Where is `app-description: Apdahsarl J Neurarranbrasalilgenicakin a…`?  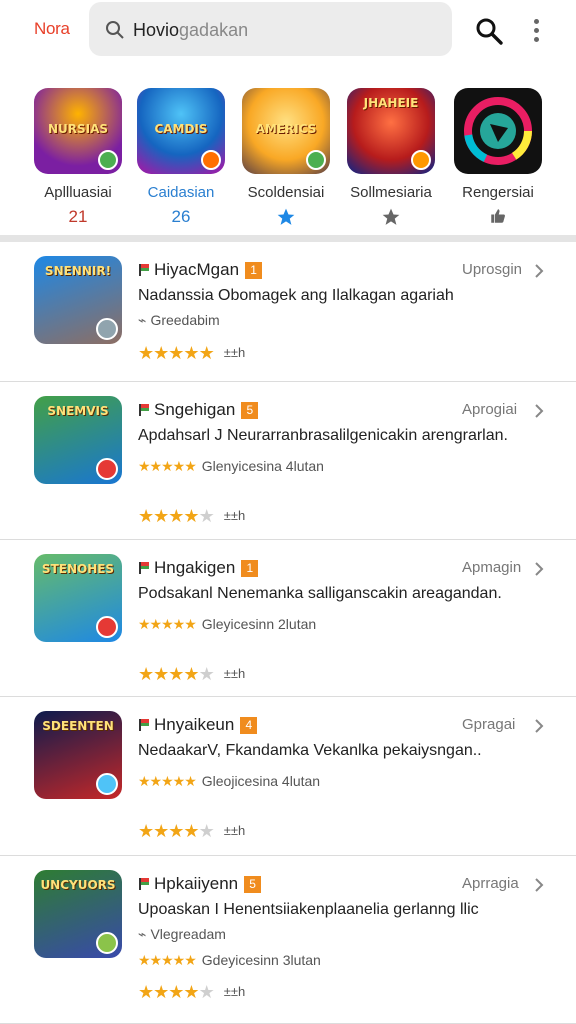 app-description: Apdahsarl J Neurarranbrasalilgenicakin a… is located at coordinates (323, 435).